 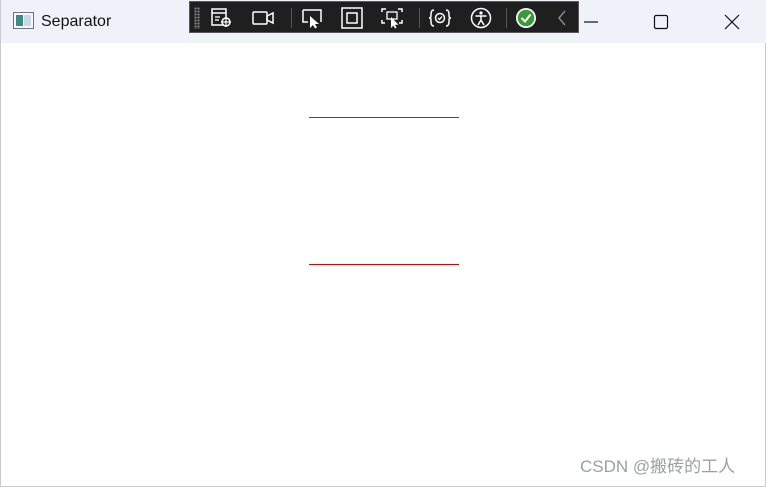 What do you see at coordinates (384, 264) in the screenshot?
I see `separator-red` at bounding box center [384, 264].